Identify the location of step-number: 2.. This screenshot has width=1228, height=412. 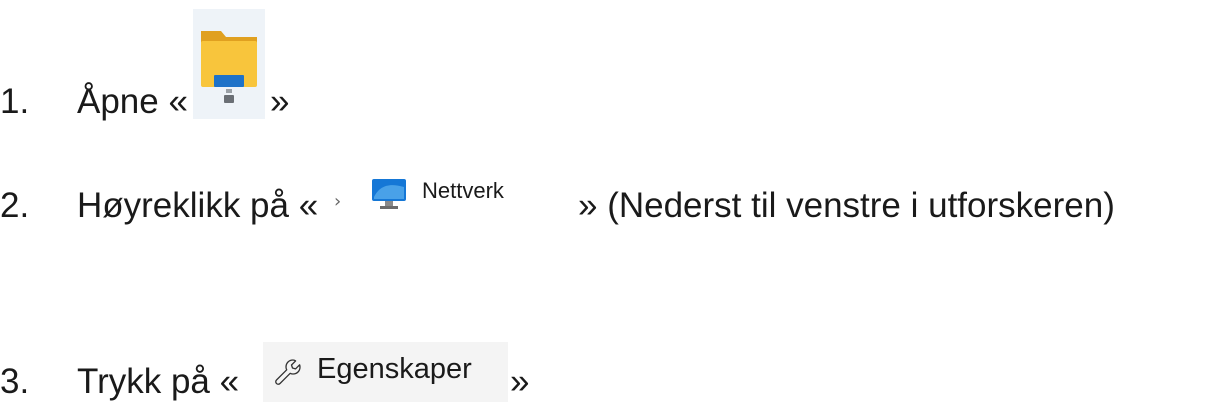
(15, 205).